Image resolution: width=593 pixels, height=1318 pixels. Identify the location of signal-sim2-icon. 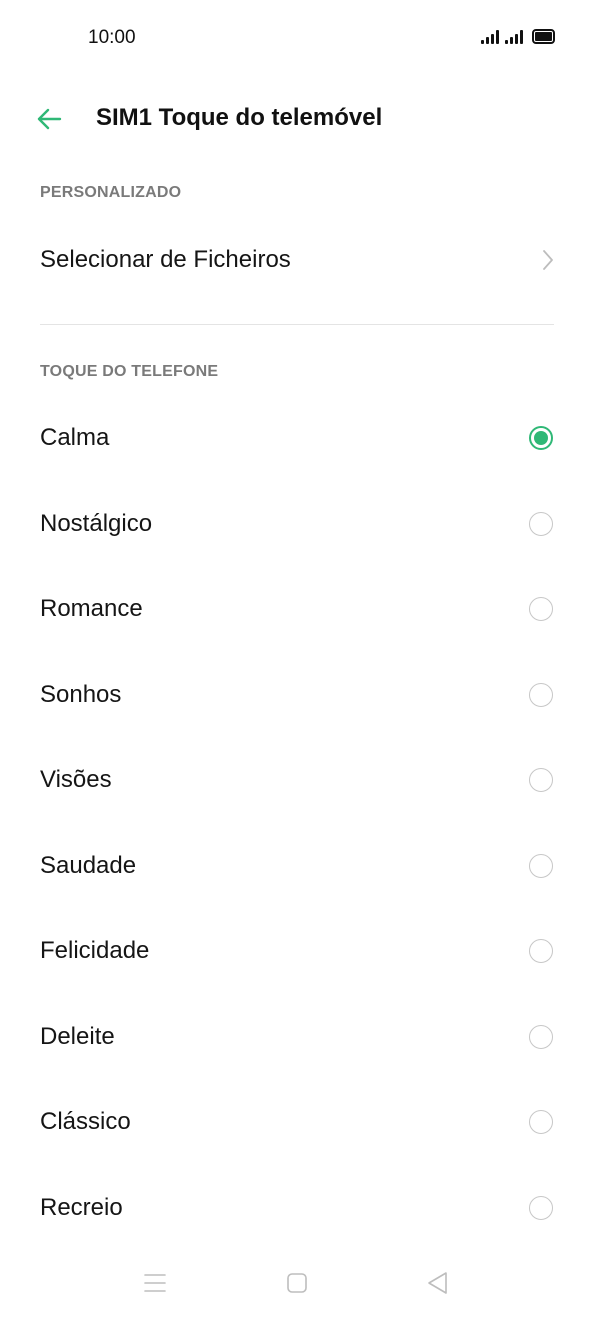
(514, 37).